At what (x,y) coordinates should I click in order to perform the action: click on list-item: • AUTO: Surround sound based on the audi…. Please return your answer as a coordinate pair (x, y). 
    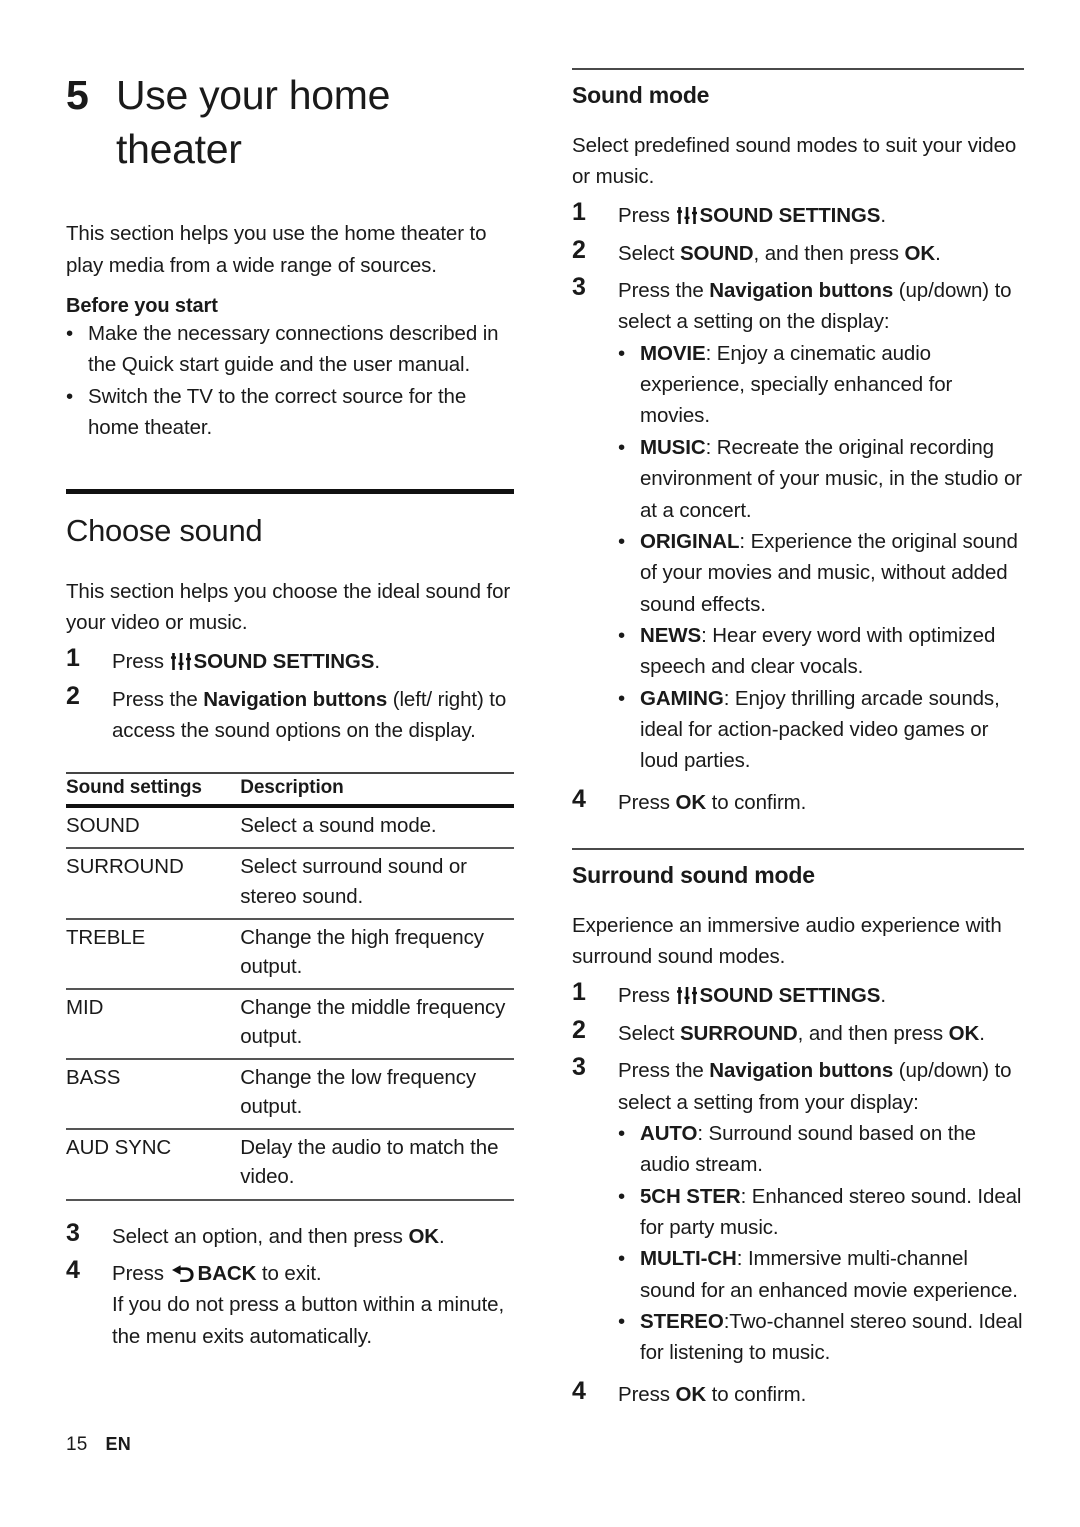
    Looking at the image, I should click on (821, 1149).